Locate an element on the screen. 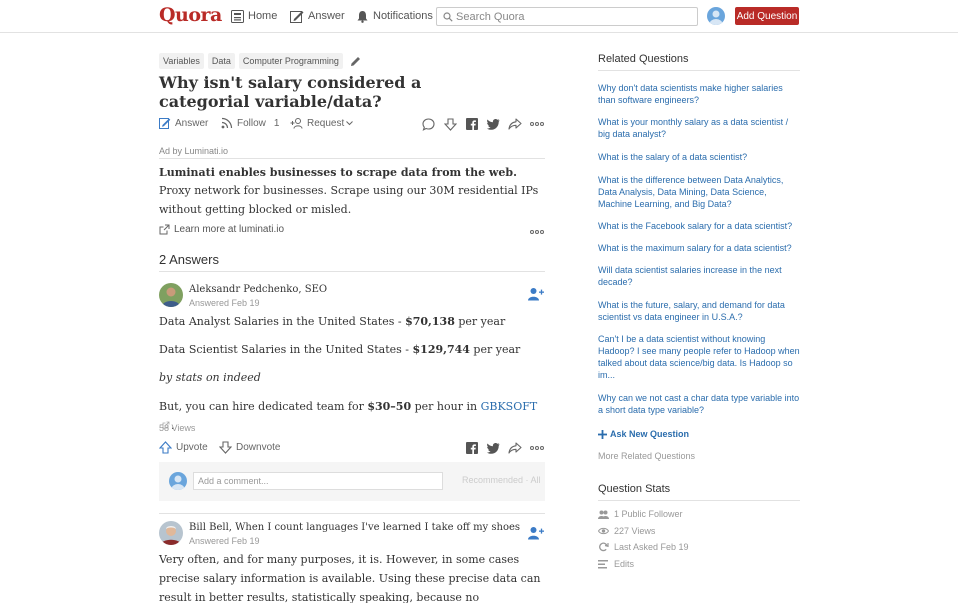 The width and height of the screenshot is (958, 603). question-actions: Answer Follow 1 Request is located at coordinates (352, 125).